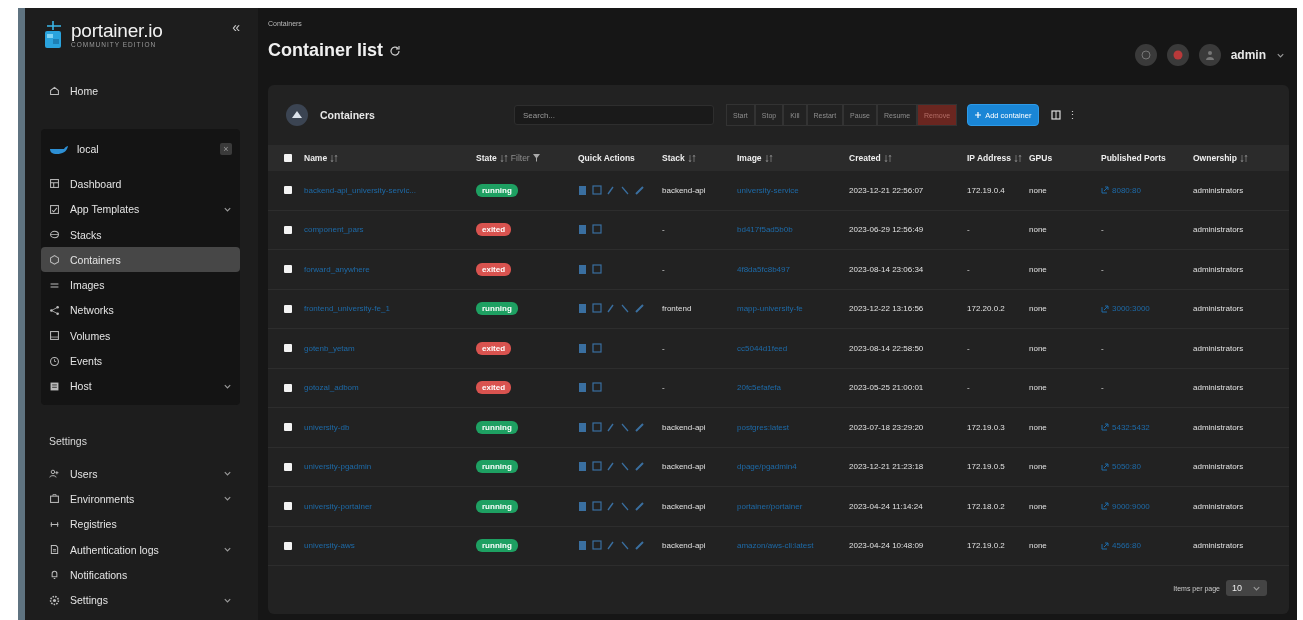 Image resolution: width=1303 pixels, height=620 pixels. What do you see at coordinates (140, 310) in the screenshot?
I see `sidebar-item: Networks` at bounding box center [140, 310].